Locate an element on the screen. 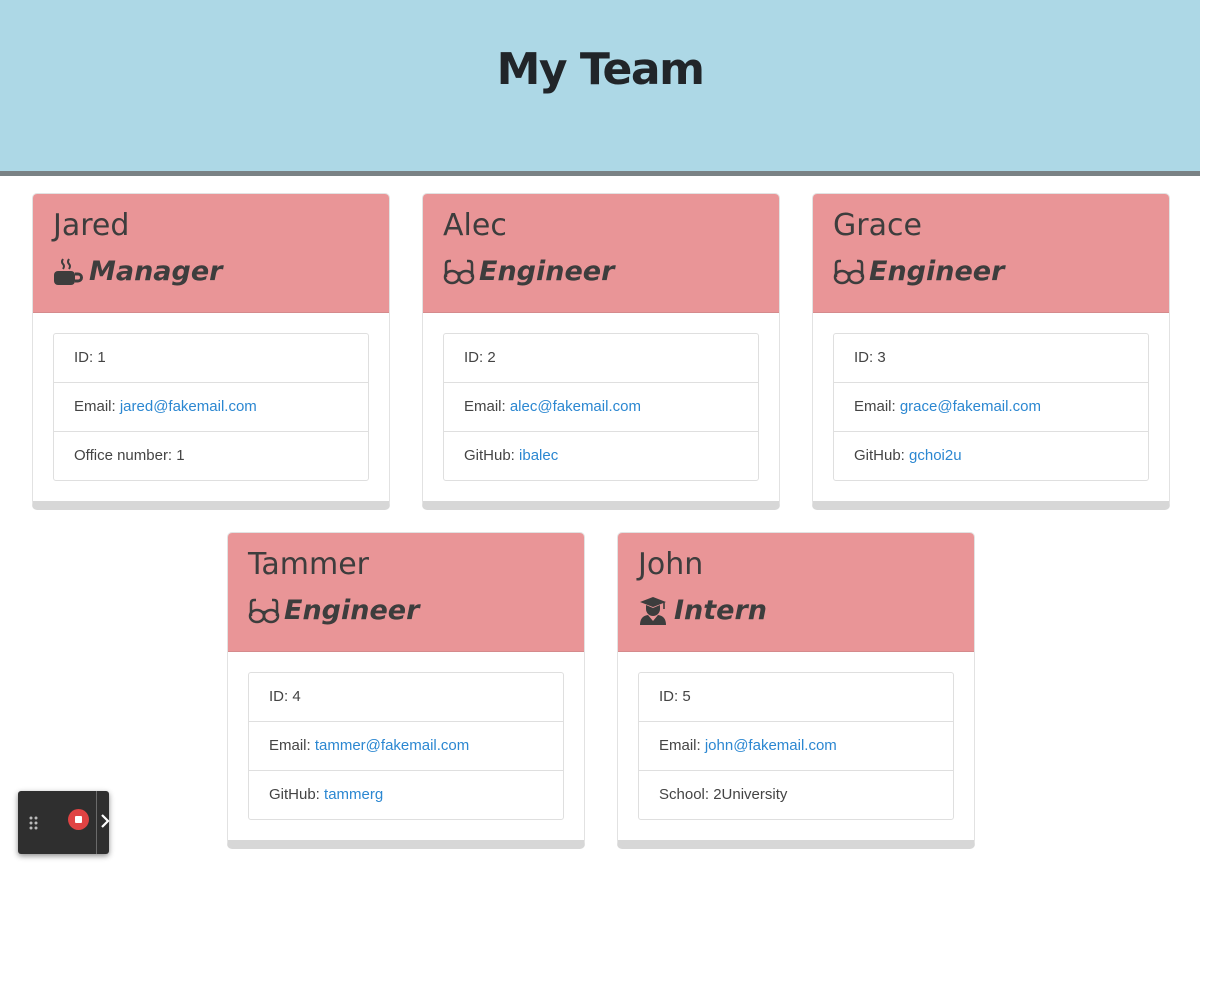 The width and height of the screenshot is (1227, 992). email-link: jared@fakemail.com is located at coordinates (188, 406).